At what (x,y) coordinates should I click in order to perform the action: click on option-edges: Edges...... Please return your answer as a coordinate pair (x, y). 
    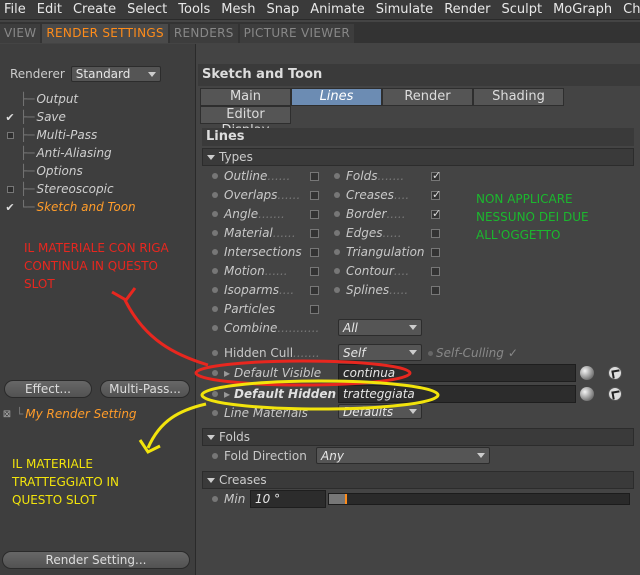
    Looking at the image, I should click on (368, 233).